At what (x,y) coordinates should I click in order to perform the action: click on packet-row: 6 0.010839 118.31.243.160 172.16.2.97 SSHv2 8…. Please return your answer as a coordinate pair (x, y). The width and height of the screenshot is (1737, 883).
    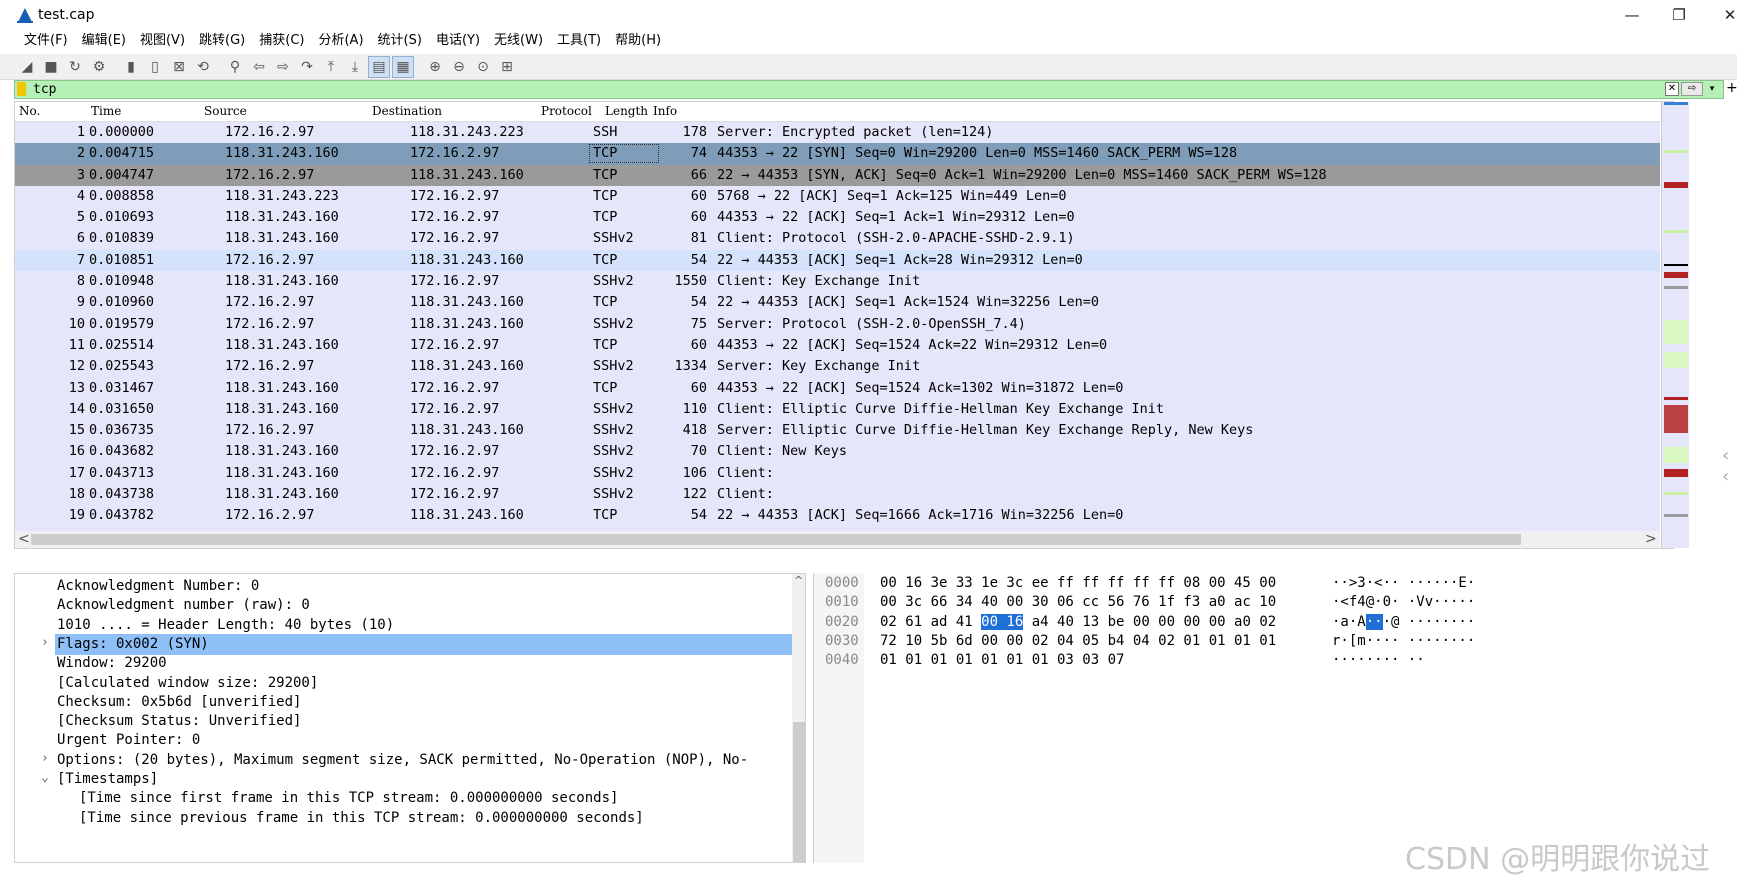
    Looking at the image, I should click on (837, 239).